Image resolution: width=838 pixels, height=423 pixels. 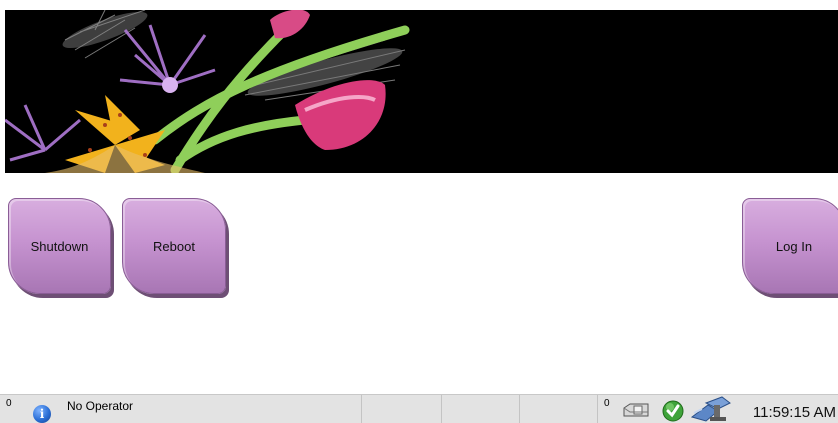 I want to click on login-button-label: Log In, so click(x=794, y=246).